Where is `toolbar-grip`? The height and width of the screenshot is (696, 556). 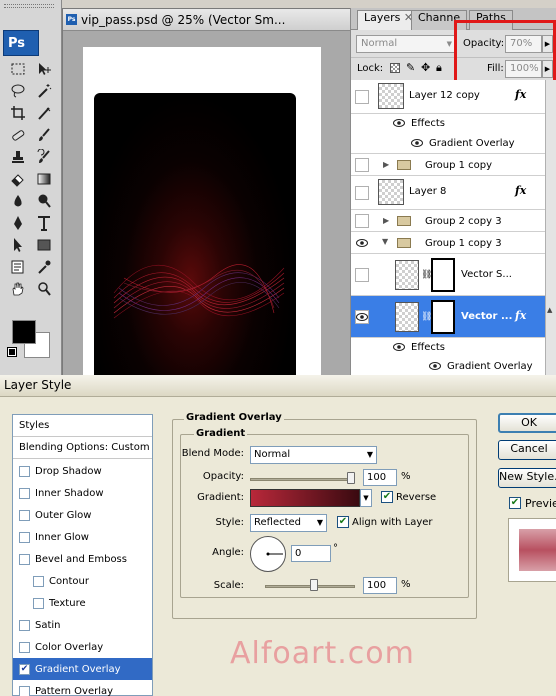 toolbar-grip is located at coordinates (29, 6).